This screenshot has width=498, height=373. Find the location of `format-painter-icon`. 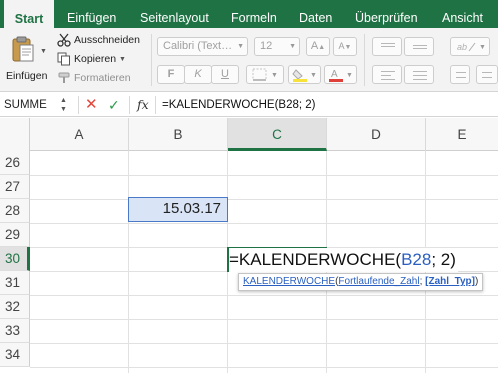

format-painter-icon is located at coordinates (64, 78).